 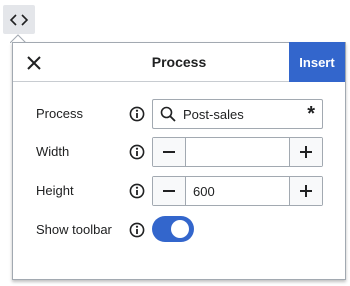 I want to click on height-input: 600, so click(x=237, y=191).